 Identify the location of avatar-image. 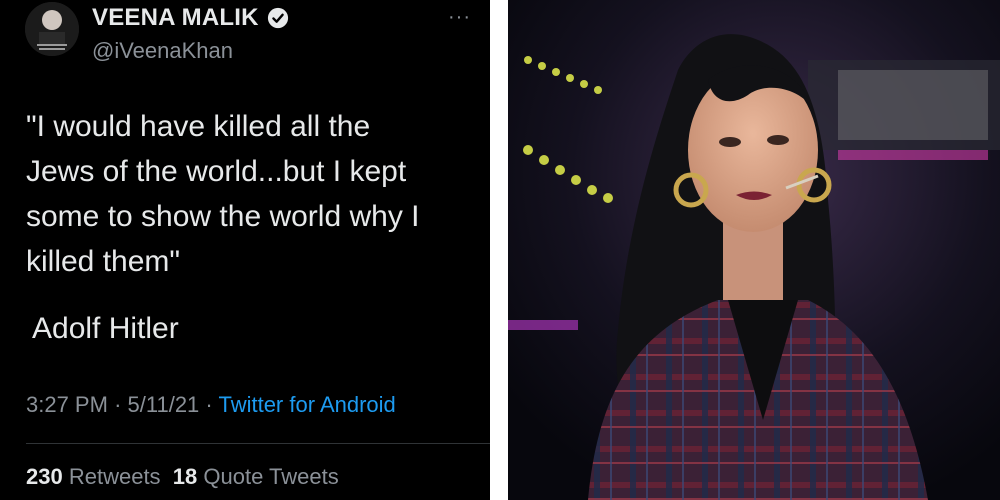
(52, 29).